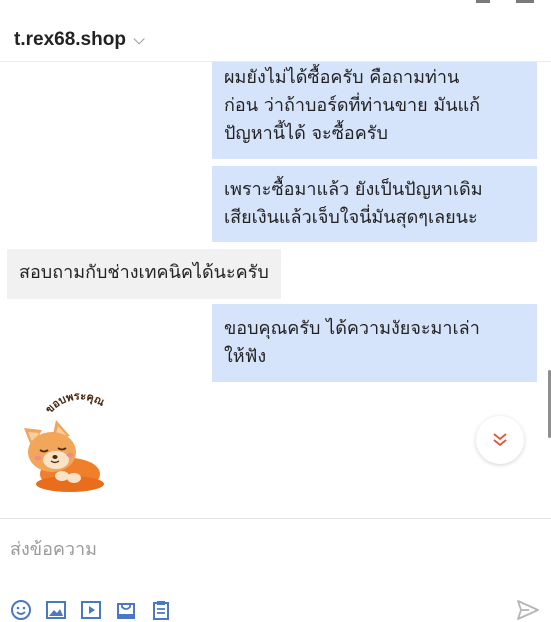  What do you see at coordinates (275, 40) in the screenshot?
I see `chat-header: t.rex68.shop` at bounding box center [275, 40].